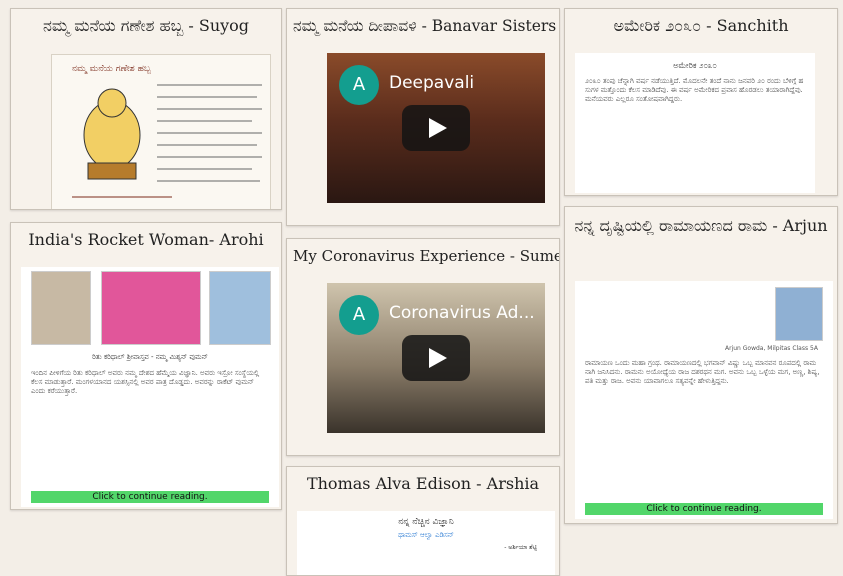  I want to click on story-title: Thomas Alva Edison - Arshia, so click(423, 481).